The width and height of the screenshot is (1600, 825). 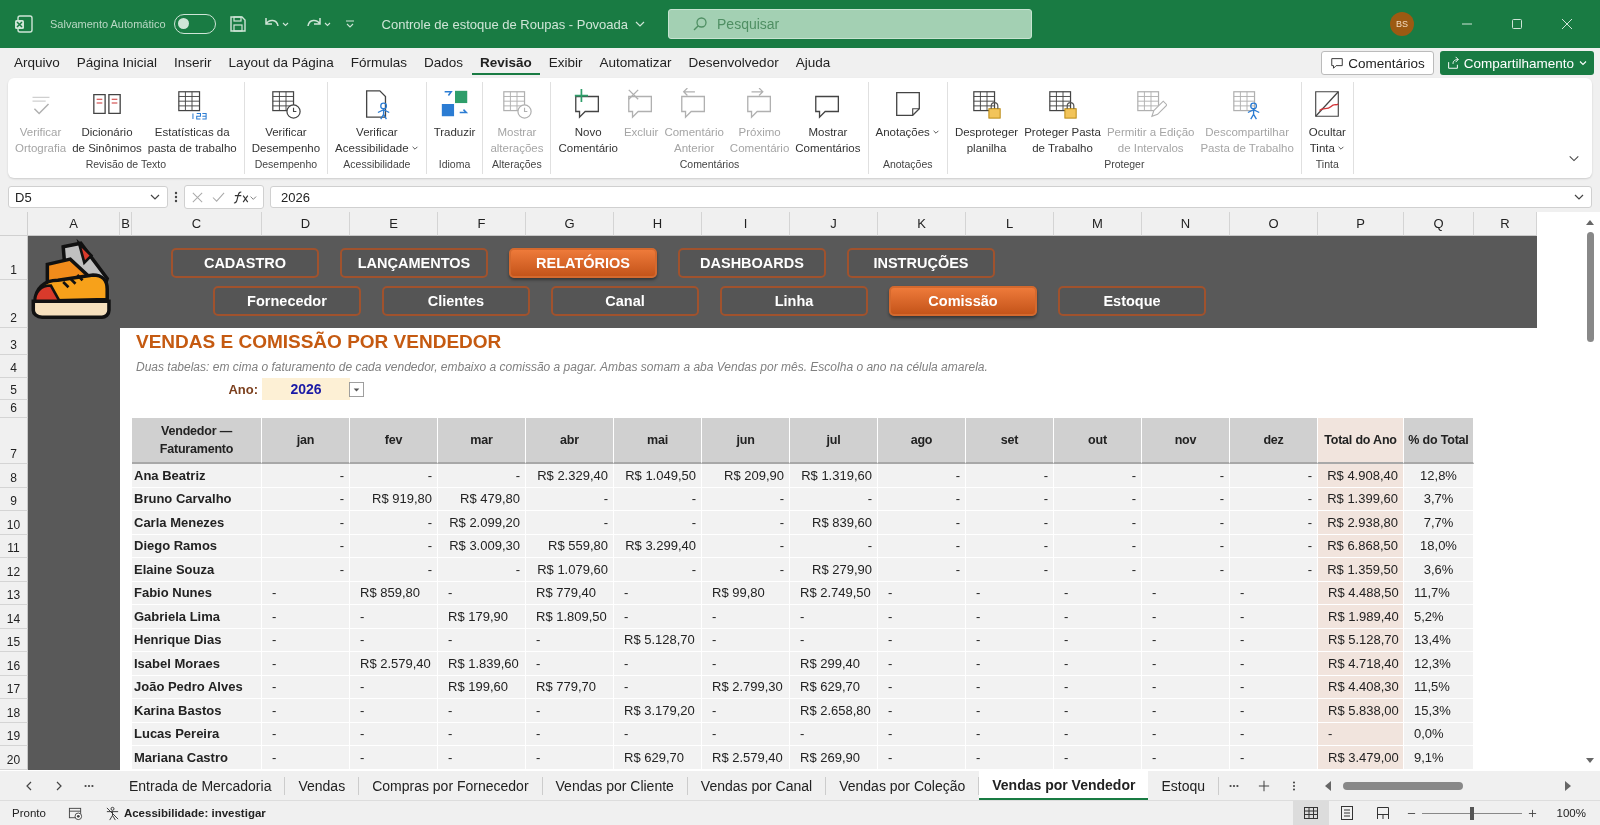 I want to click on normal-view-icon, so click(x=1310, y=813).